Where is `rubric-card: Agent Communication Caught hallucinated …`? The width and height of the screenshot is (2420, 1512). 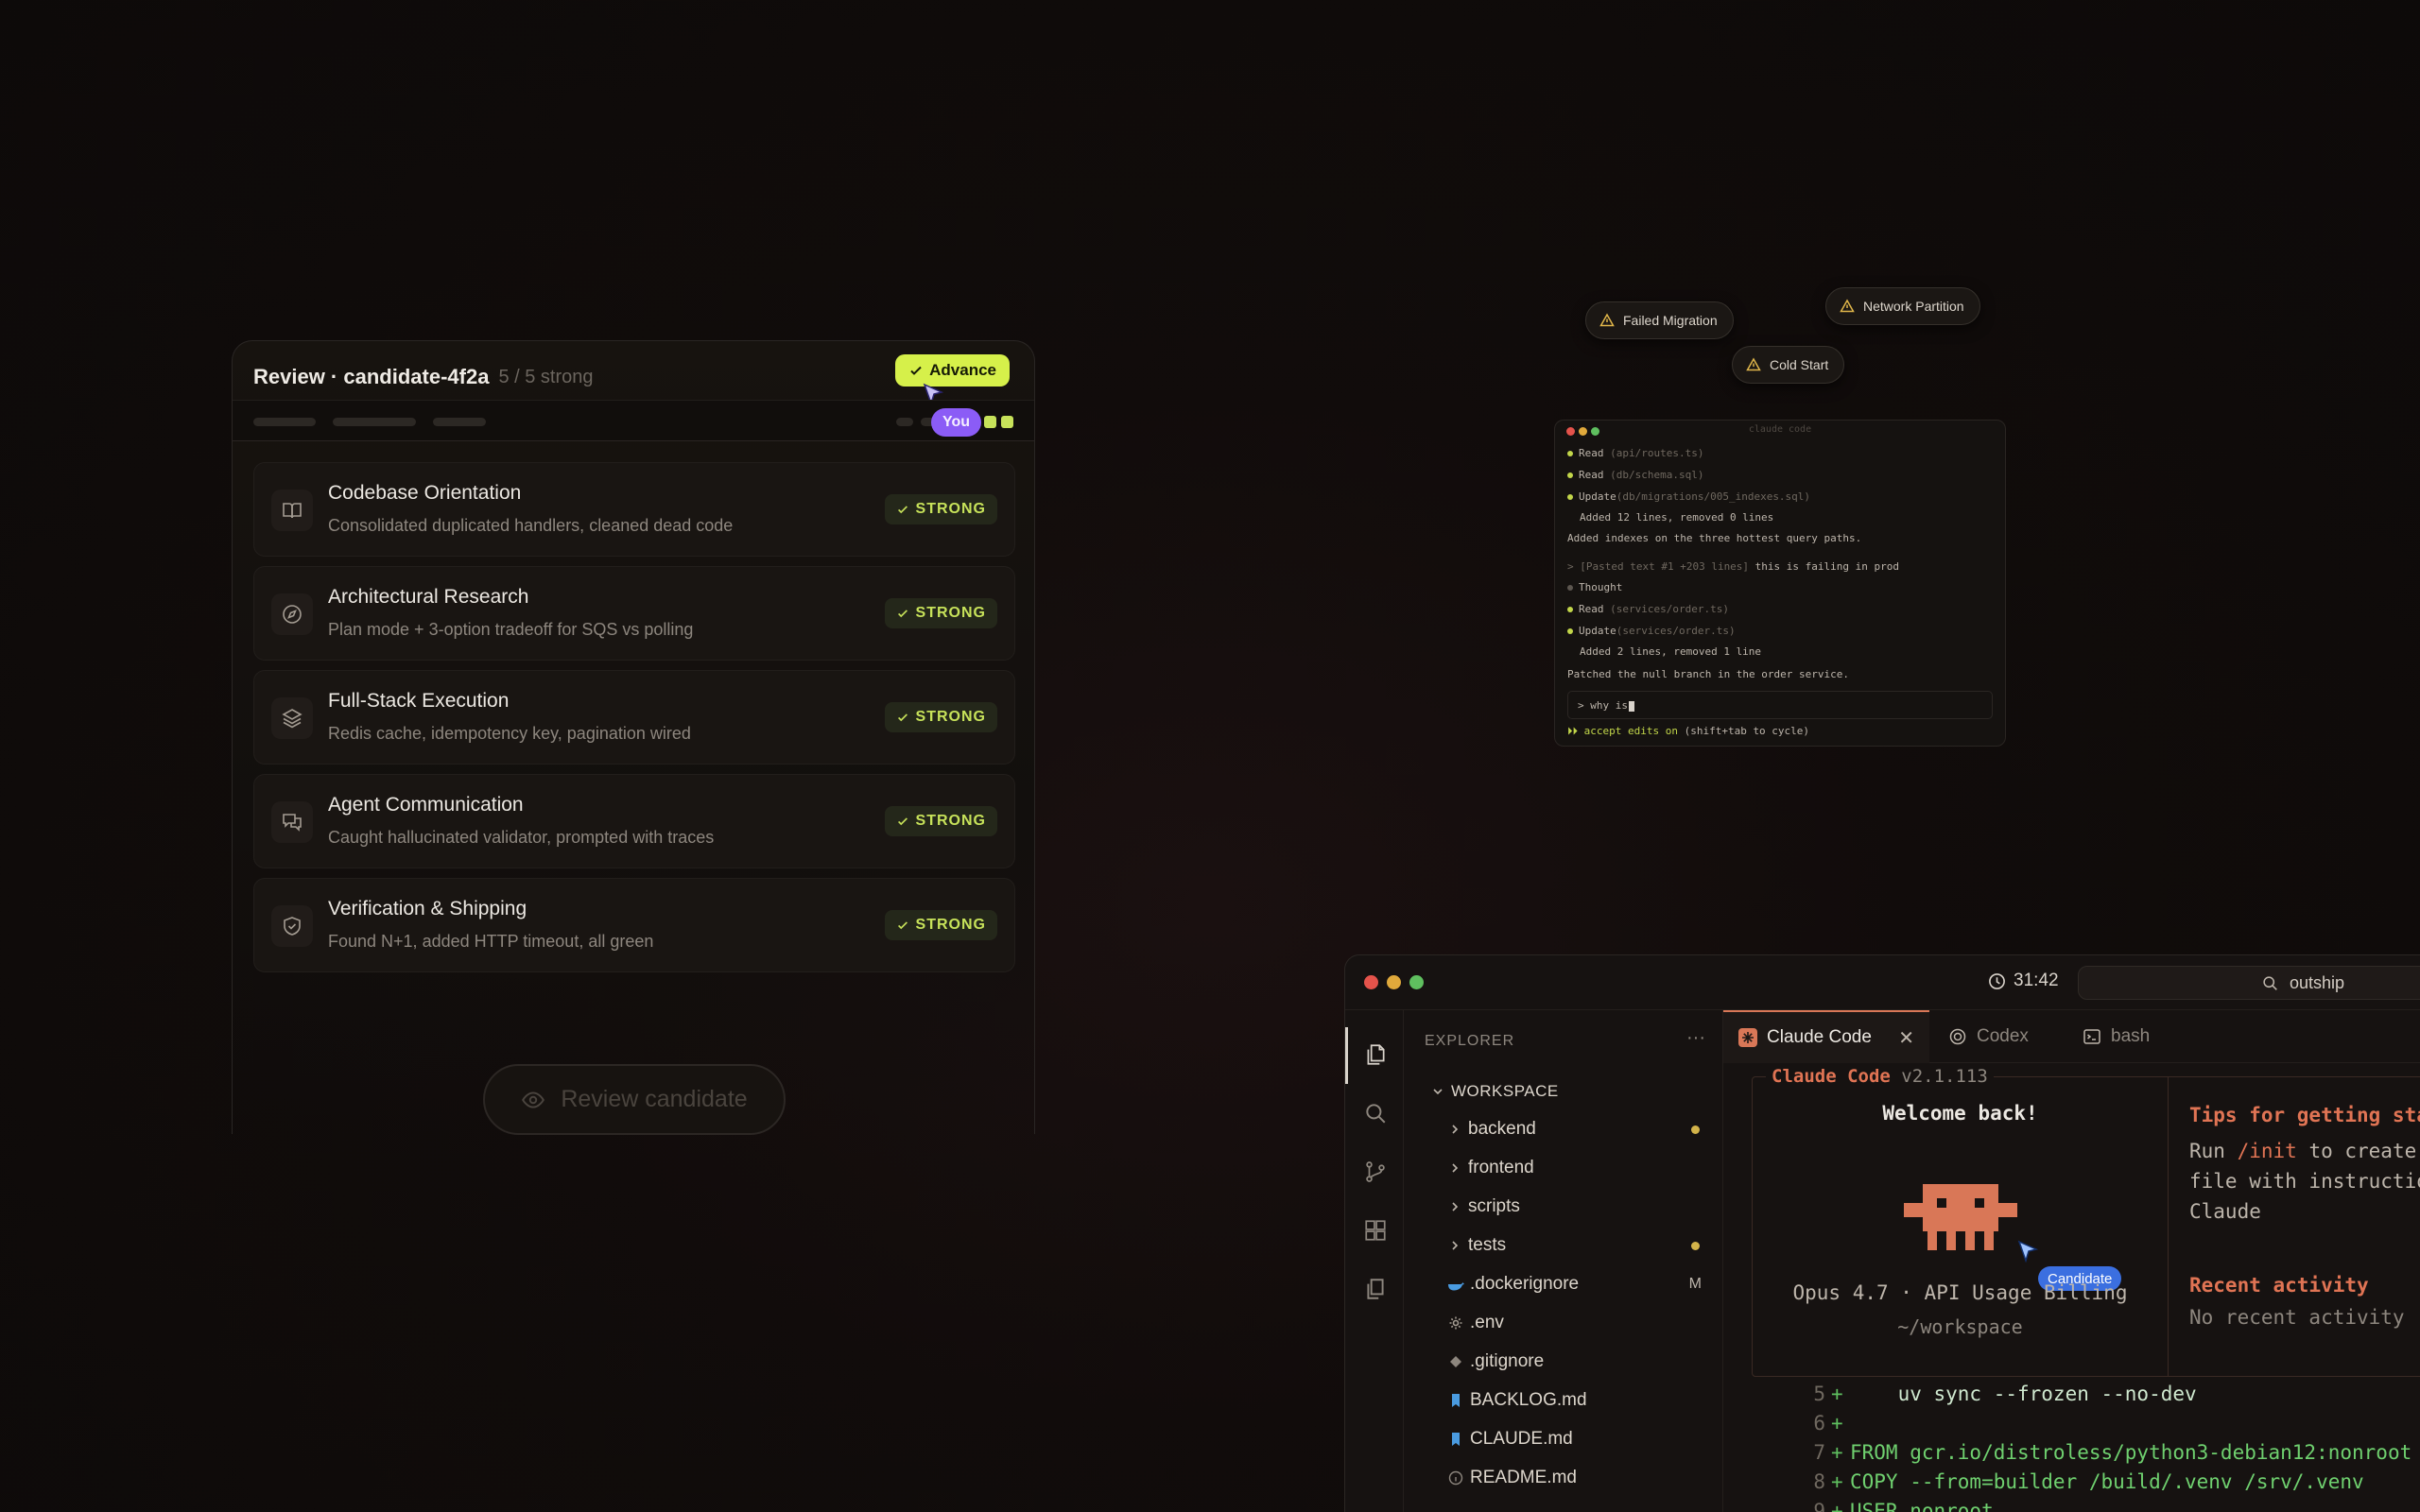
rubric-card: Agent Communication Caught hallucinated … is located at coordinates (634, 821).